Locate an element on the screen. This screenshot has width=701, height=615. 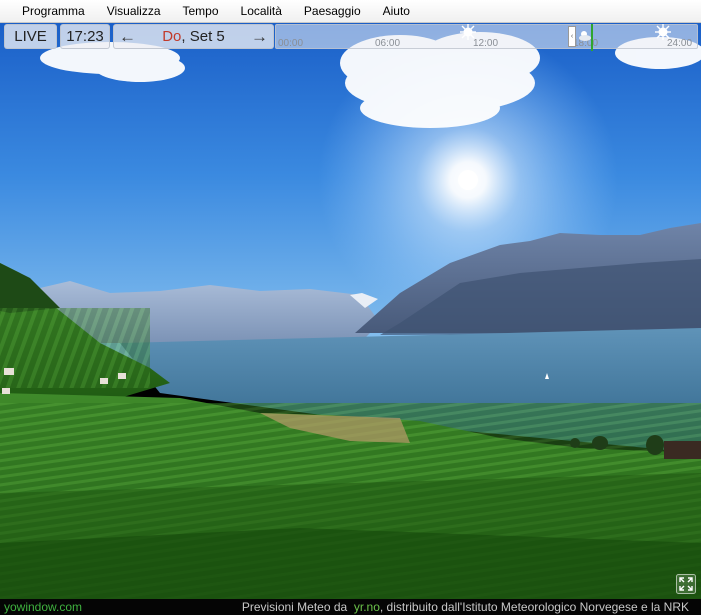
yr-link: yr.no is located at coordinates (367, 607).